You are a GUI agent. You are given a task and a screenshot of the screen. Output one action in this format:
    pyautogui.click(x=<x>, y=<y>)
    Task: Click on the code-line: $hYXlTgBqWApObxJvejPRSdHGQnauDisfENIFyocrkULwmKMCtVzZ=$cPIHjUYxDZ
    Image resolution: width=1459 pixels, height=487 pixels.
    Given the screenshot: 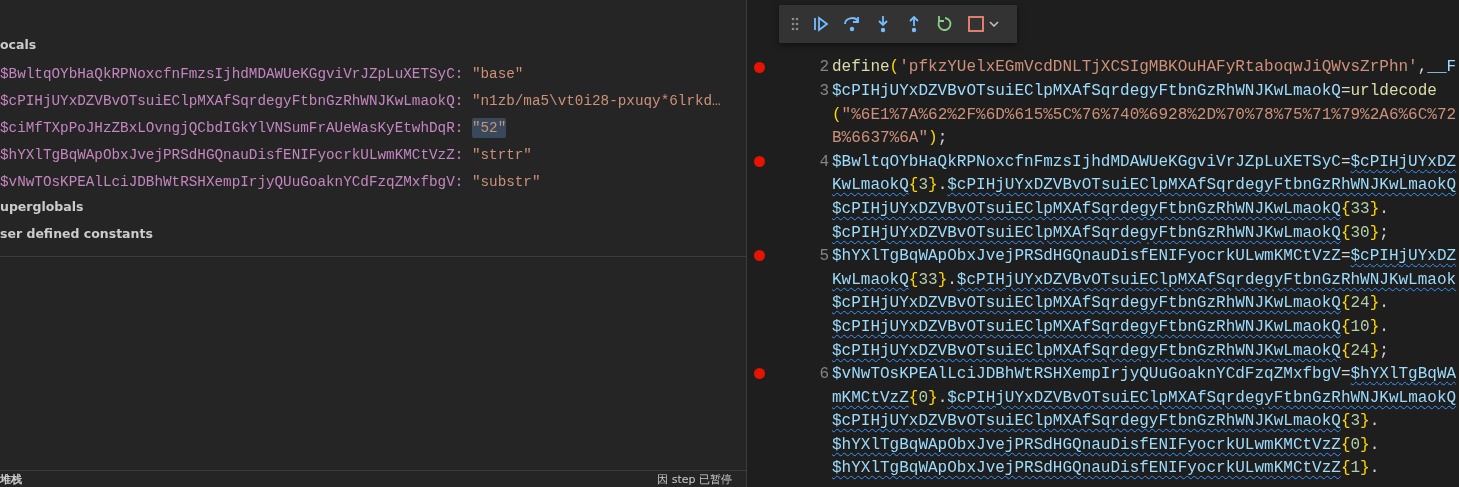 What is the action you would take?
    pyautogui.click(x=1144, y=256)
    